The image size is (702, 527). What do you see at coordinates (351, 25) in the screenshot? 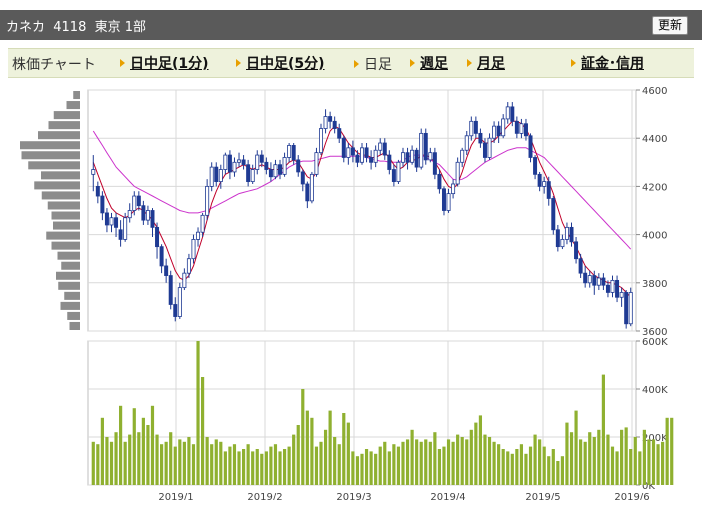
I see `title-bar: カネカ 4118 東京 1部 更新` at bounding box center [351, 25].